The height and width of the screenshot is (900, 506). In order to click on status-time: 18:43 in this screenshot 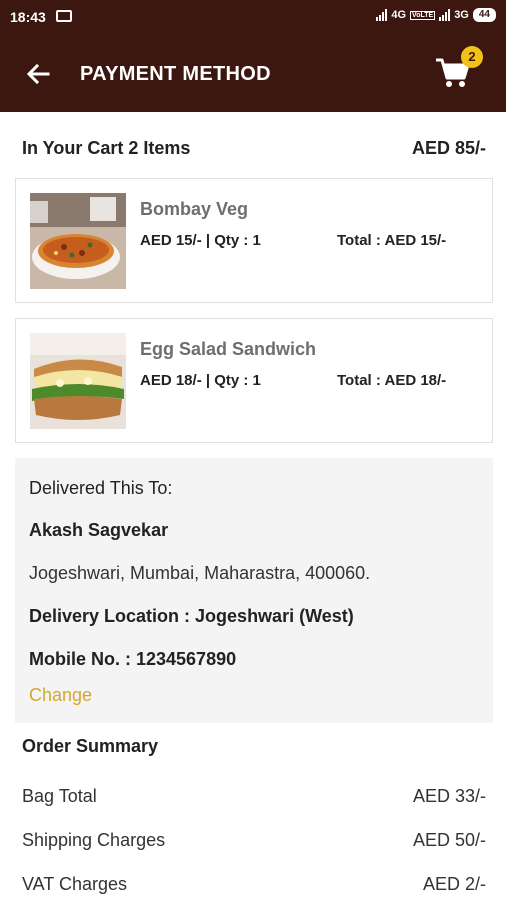, I will do `click(28, 17)`.